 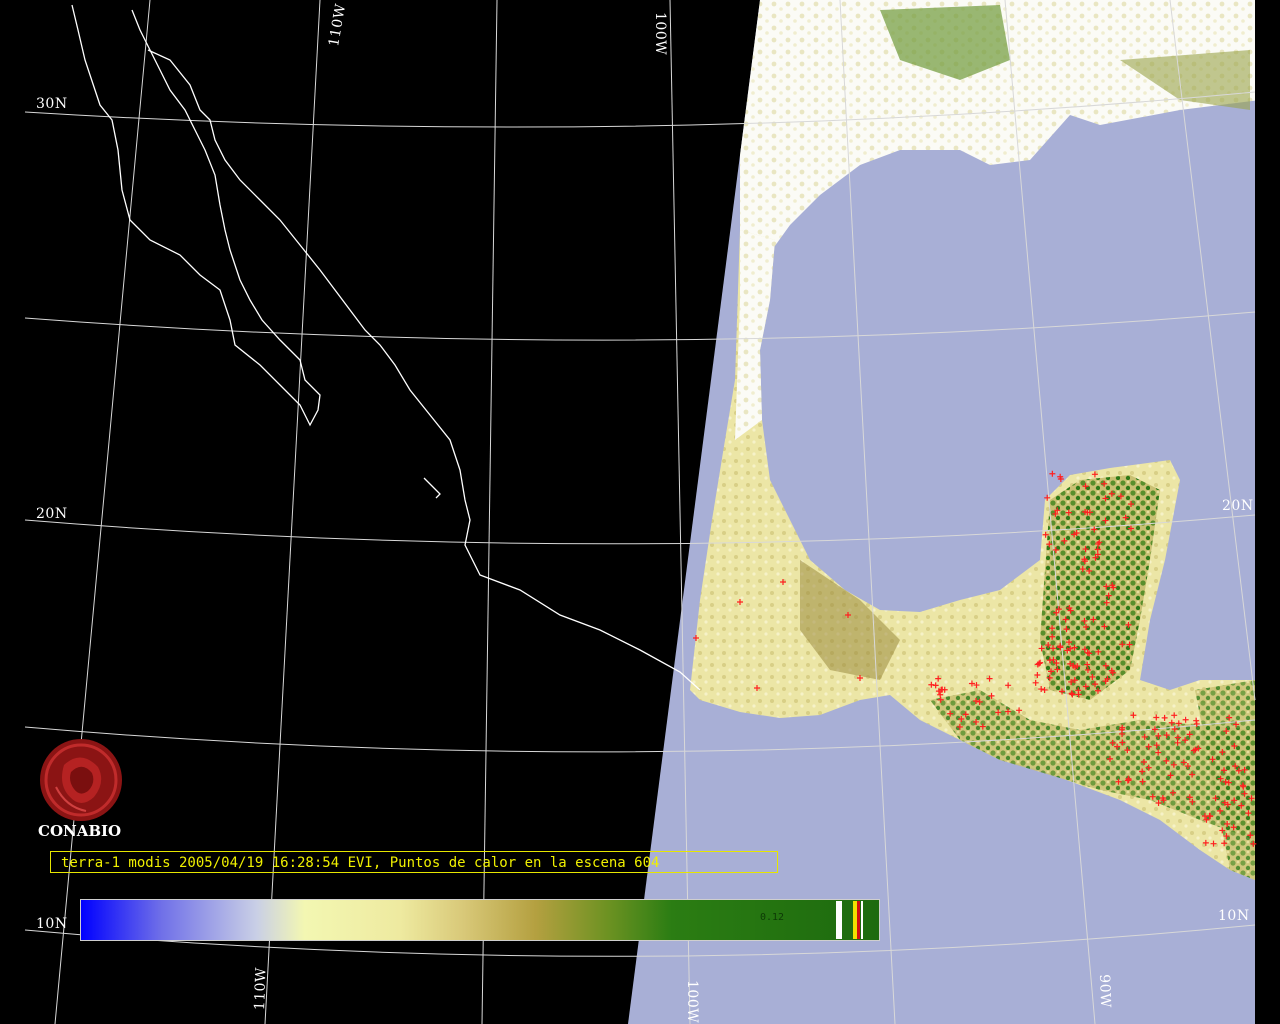 I want to click on colorbar-marker-red, so click(x=858, y=920).